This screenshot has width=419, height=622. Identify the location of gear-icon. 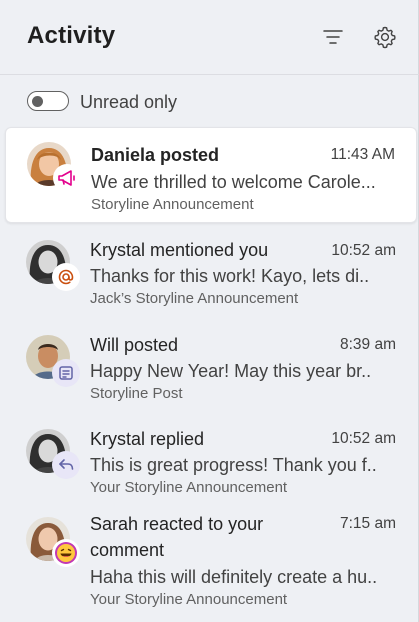
(385, 37).